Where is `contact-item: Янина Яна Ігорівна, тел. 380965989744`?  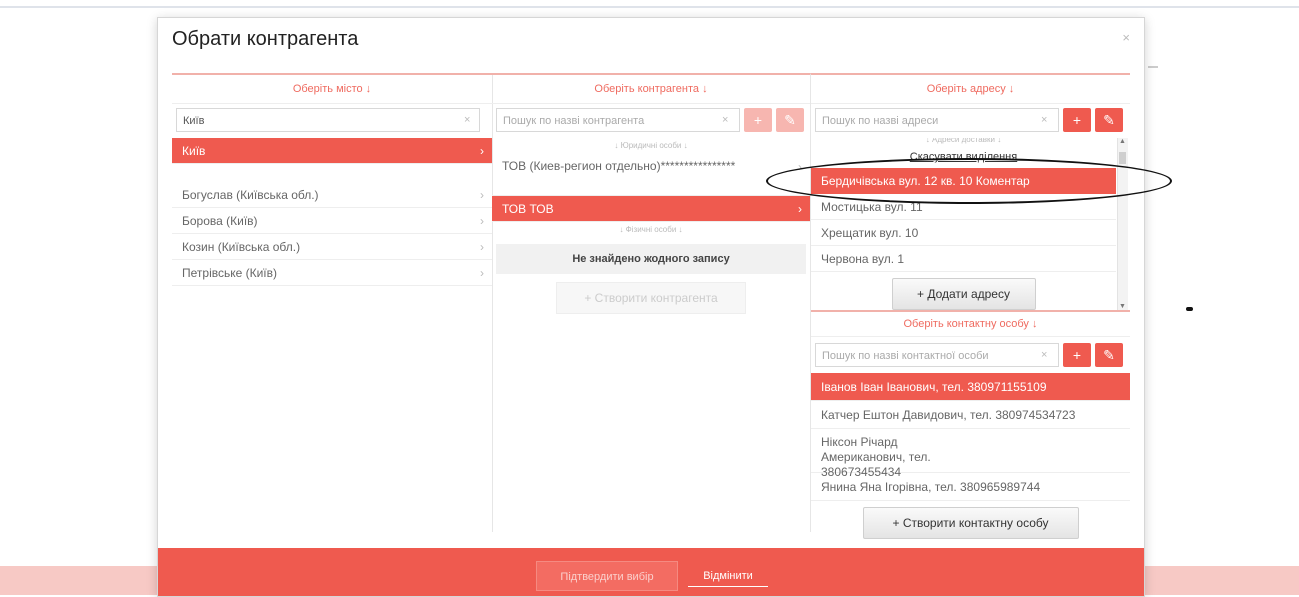 contact-item: Янина Яна Ігорівна, тел. 380965989744 is located at coordinates (970, 487).